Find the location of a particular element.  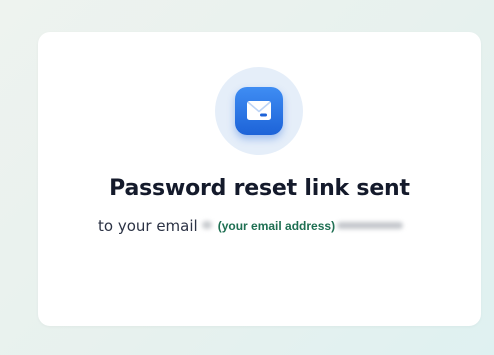

icon-badge is located at coordinates (259, 111).